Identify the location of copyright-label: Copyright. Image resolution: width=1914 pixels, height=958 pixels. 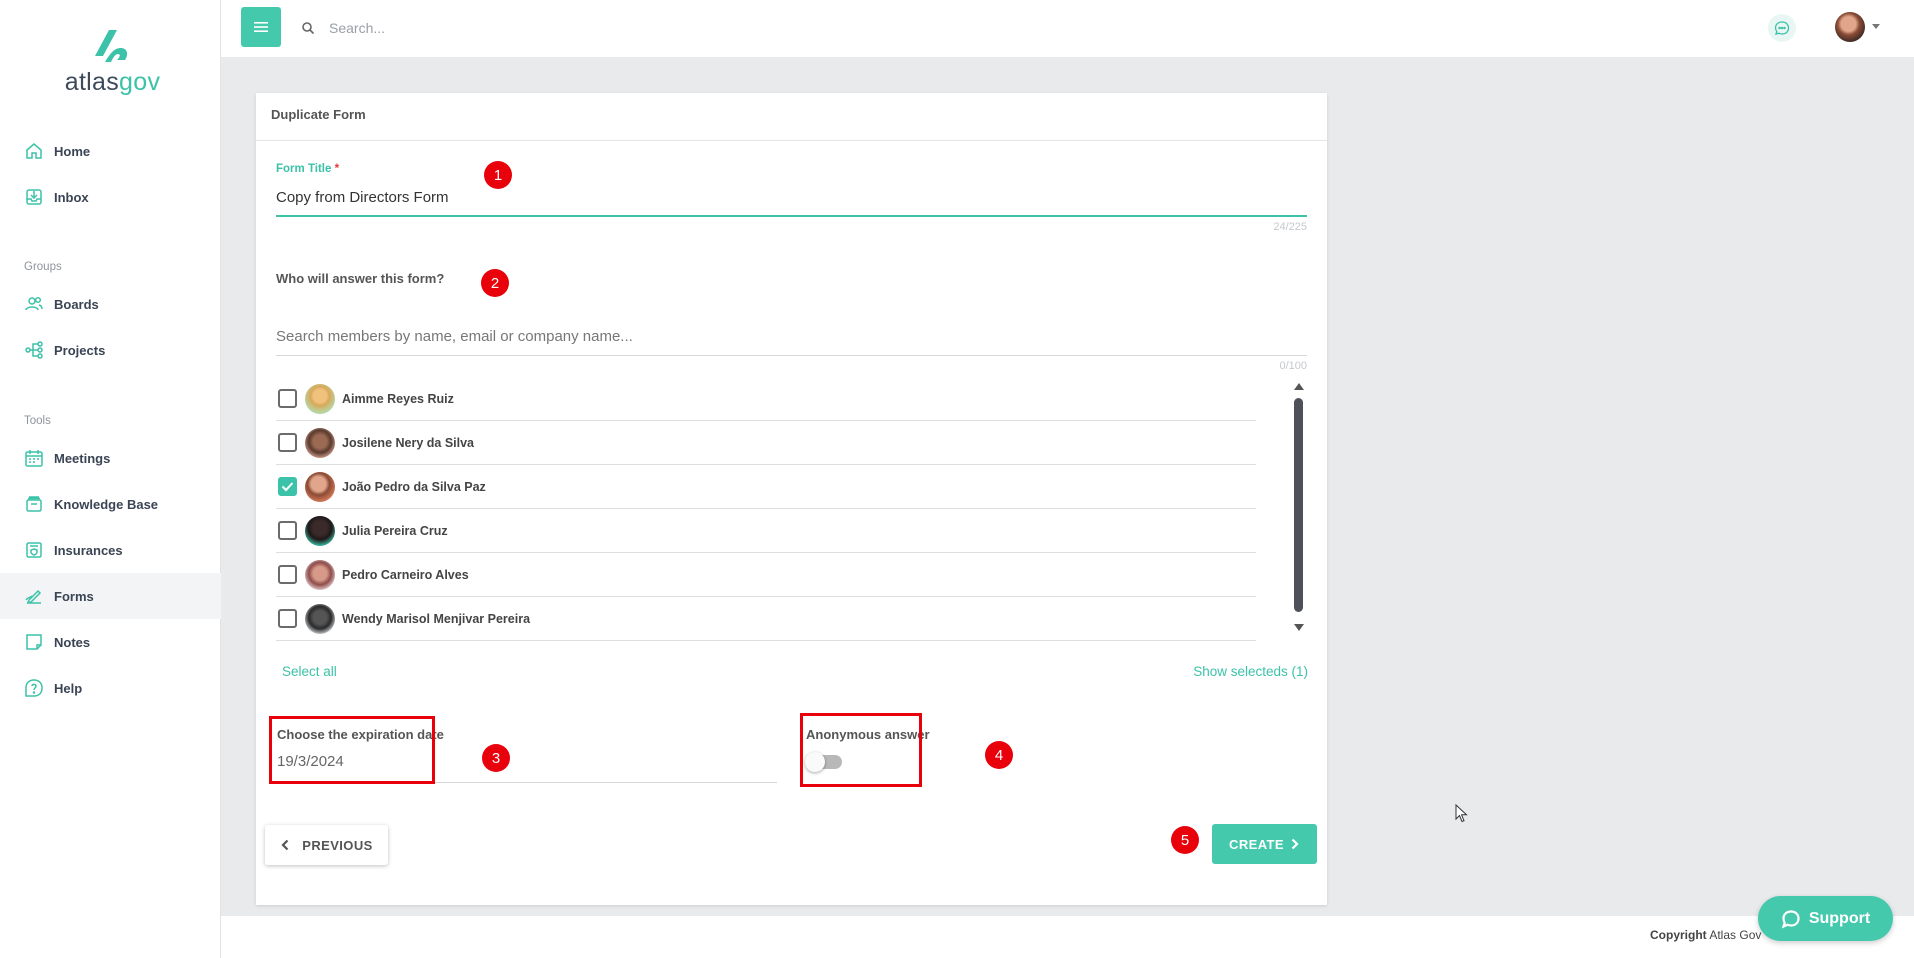
(1678, 935).